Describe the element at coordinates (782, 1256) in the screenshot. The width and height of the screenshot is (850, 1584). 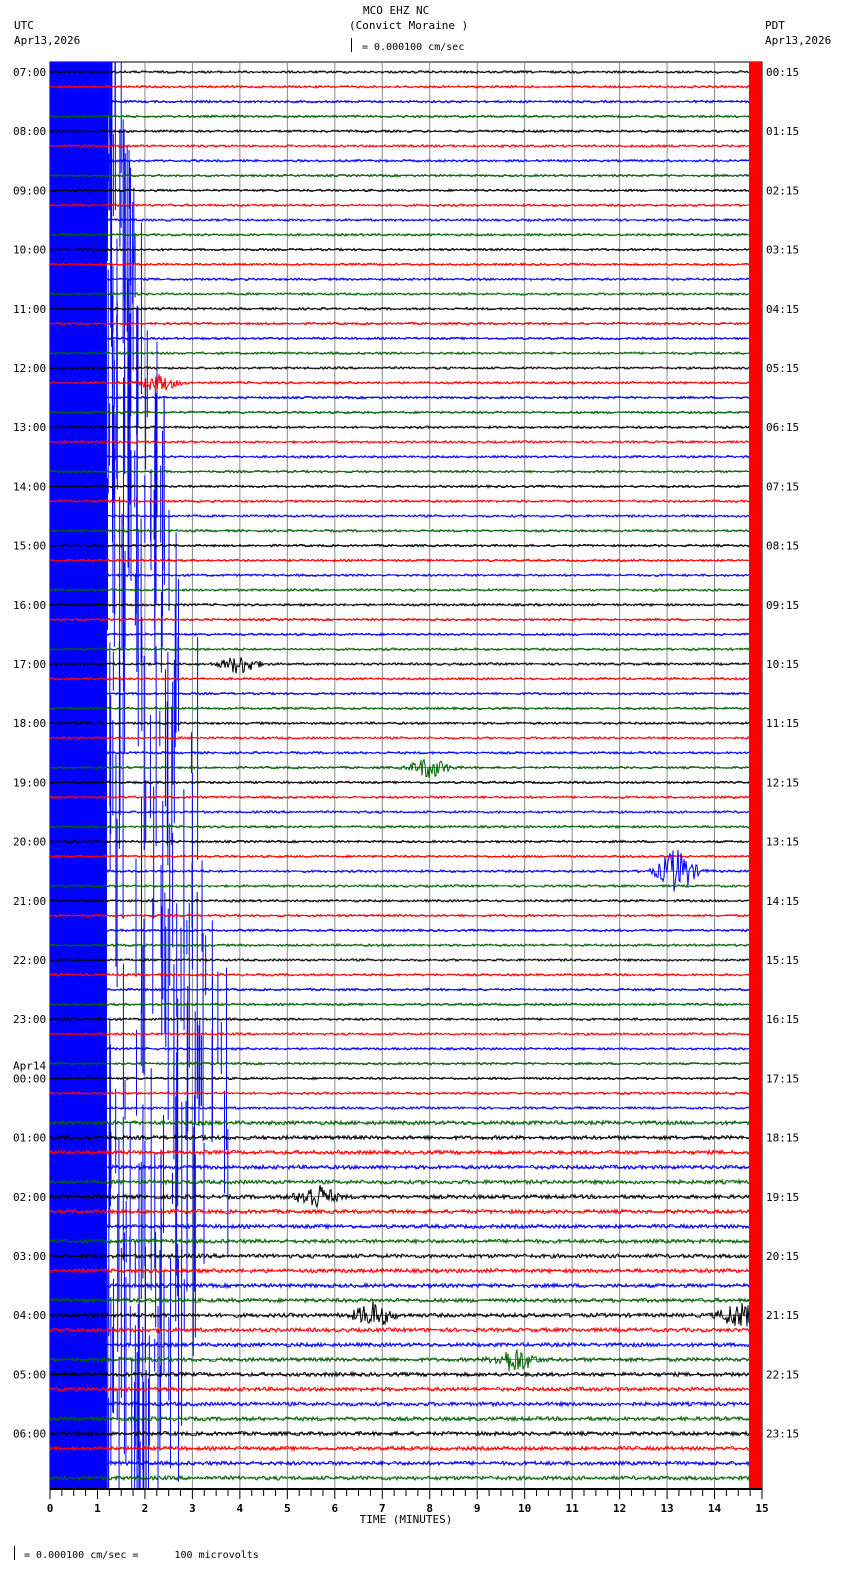
I see `pdt-hour-label: 20:15` at that location.